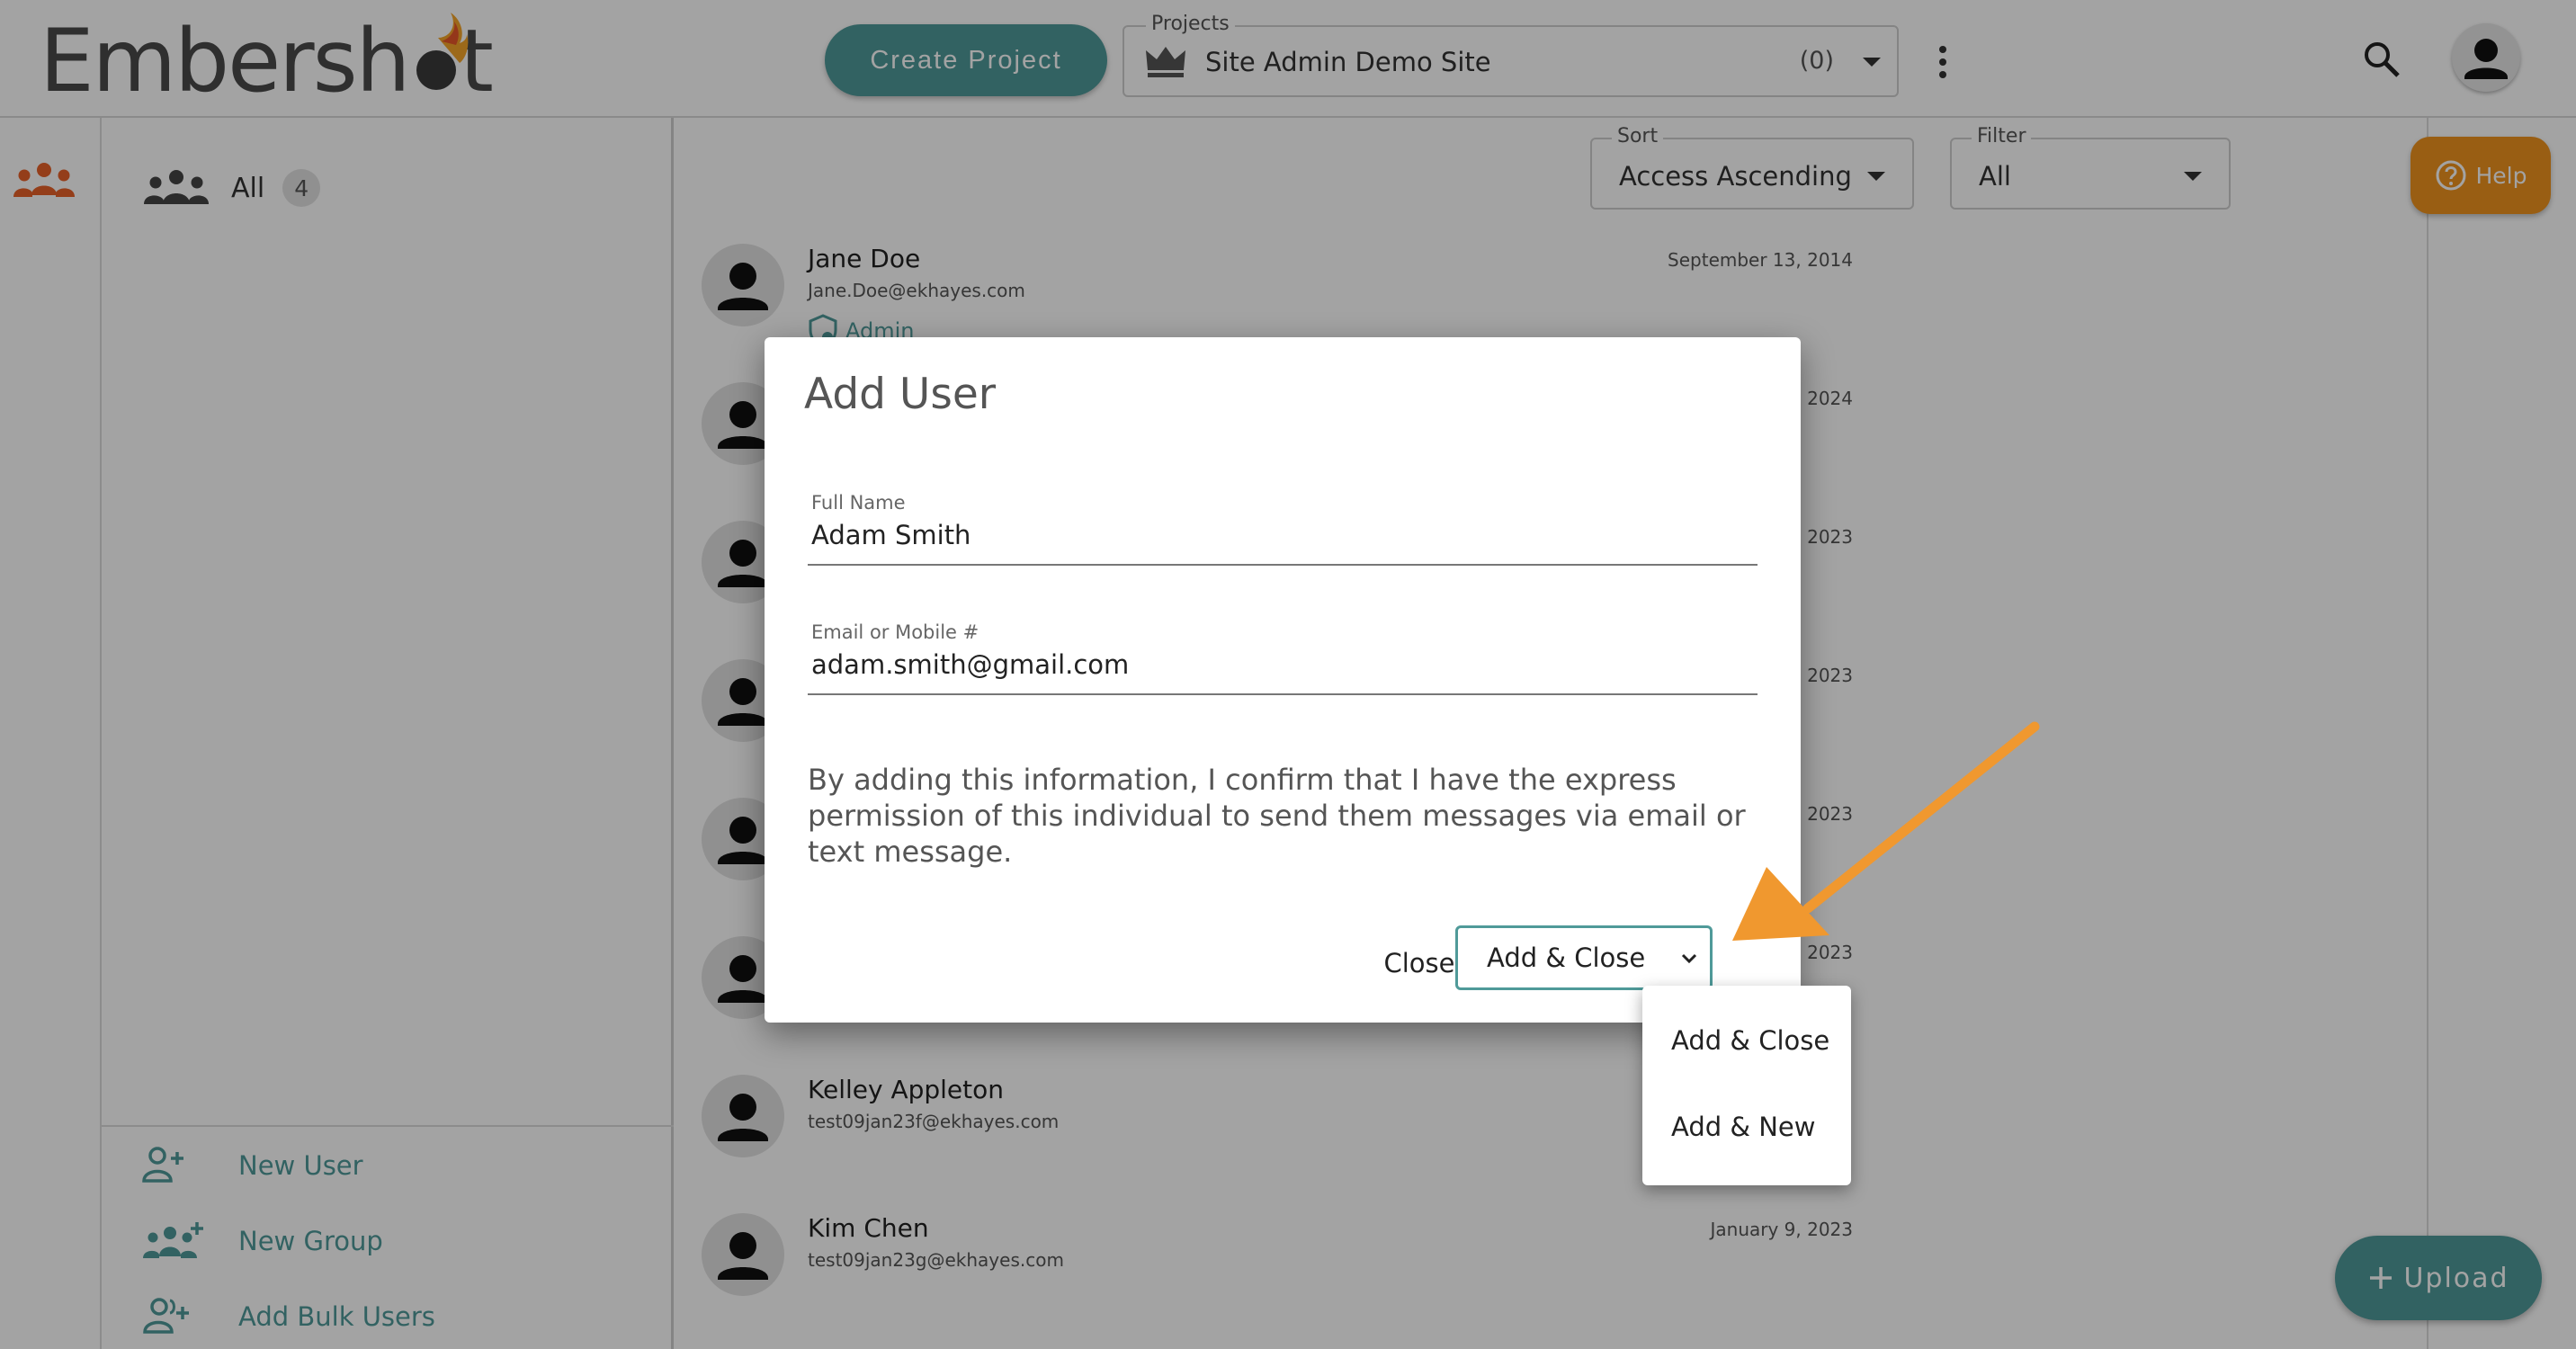  Describe the element at coordinates (1750, 1040) in the screenshot. I see `menu-item-add-close: Add & Close` at that location.